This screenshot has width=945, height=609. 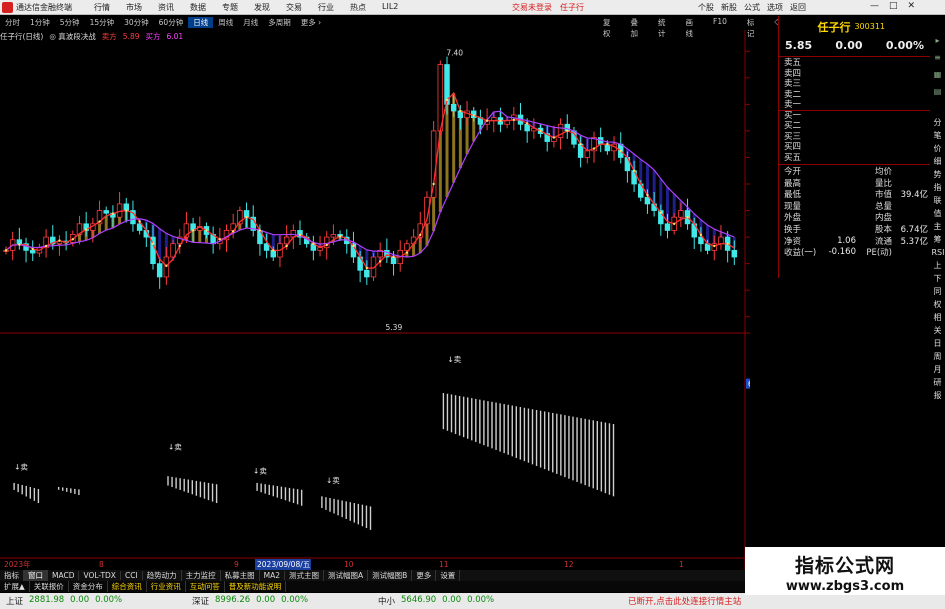 I want to click on indicator-tab-6: 主力监控, so click(x=201, y=575).